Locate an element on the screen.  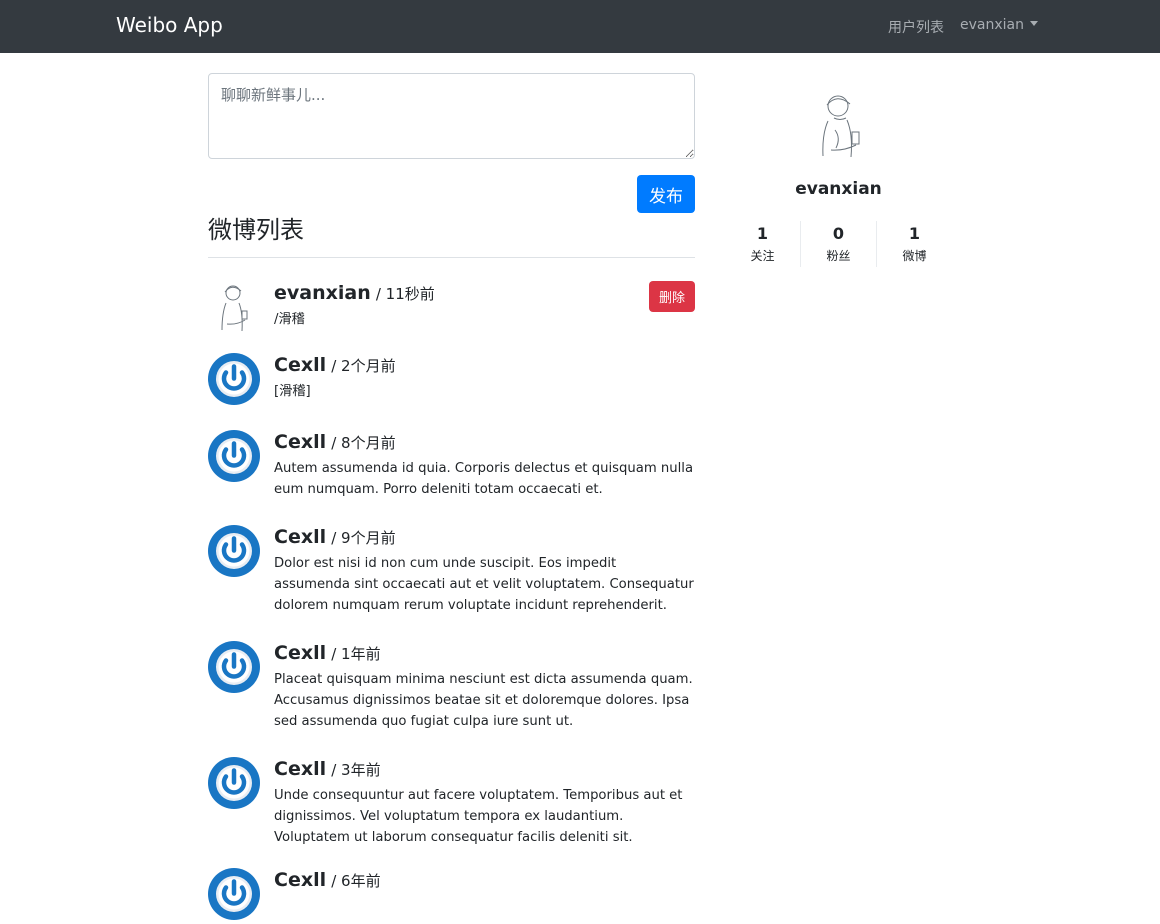
publish-row: 发布 is located at coordinates (451, 186).